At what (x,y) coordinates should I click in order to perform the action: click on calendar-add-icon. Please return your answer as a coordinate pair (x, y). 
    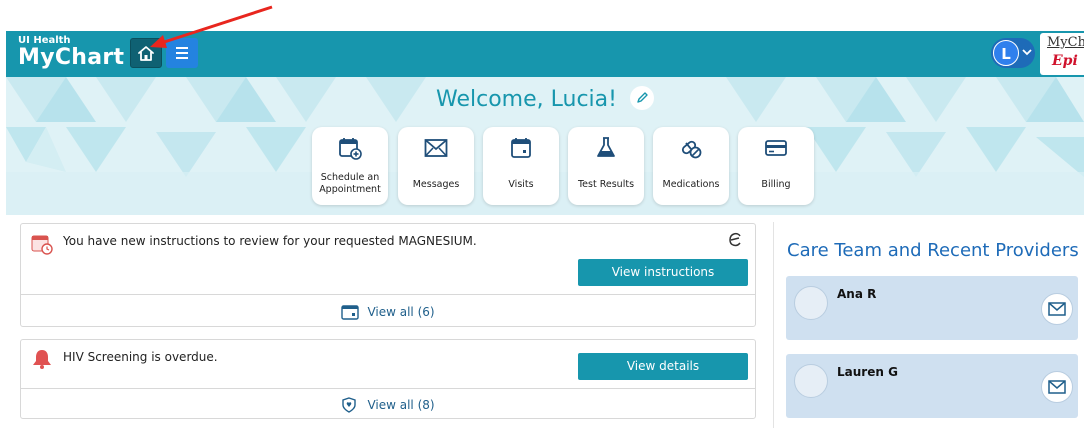
    Looking at the image, I should click on (350, 149).